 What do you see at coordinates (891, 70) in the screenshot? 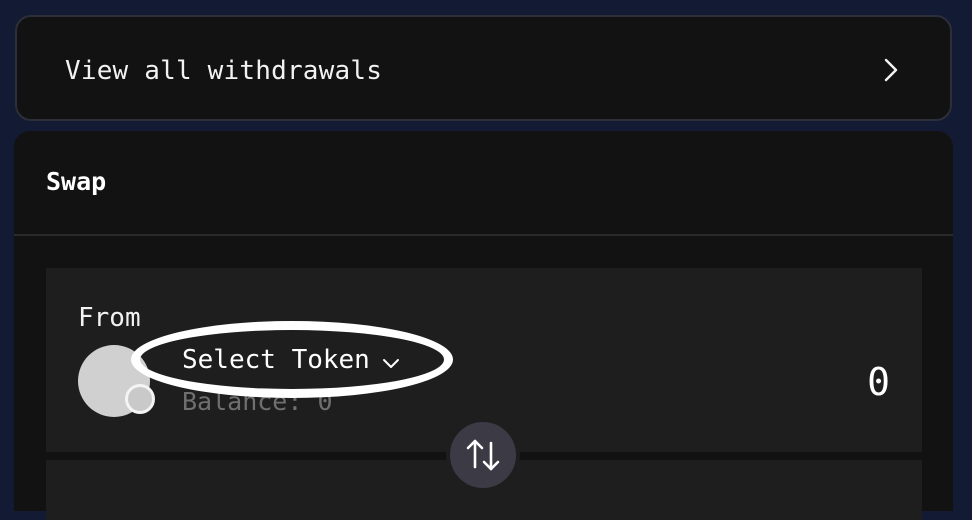
I see `chevron-right-icon` at bounding box center [891, 70].